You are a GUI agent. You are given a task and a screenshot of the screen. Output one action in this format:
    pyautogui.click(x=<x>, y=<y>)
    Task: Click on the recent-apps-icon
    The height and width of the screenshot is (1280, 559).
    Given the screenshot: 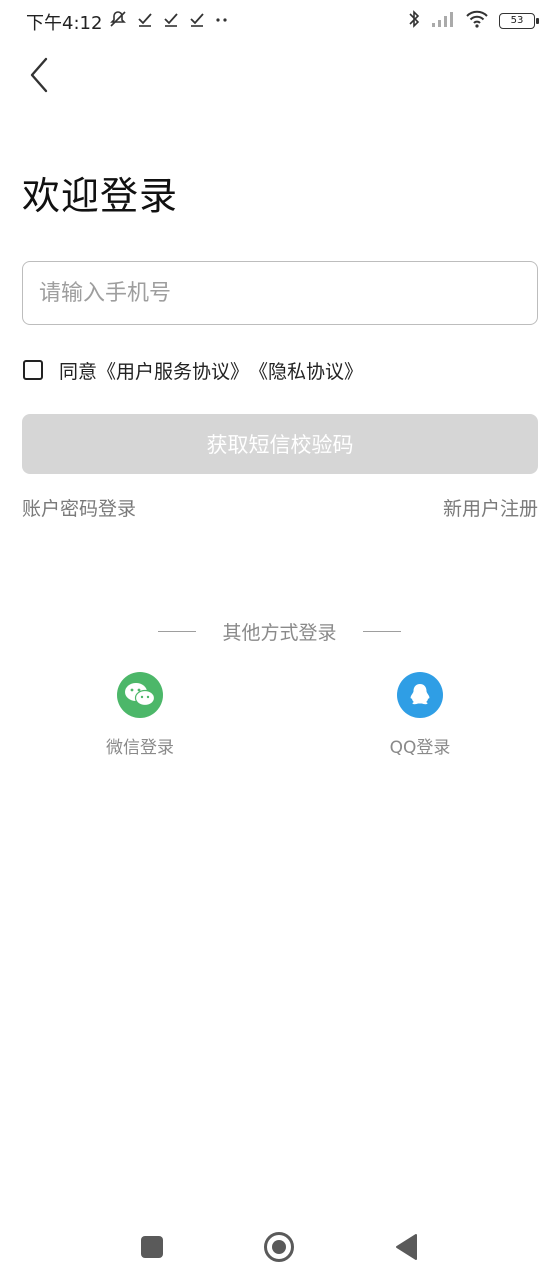 What is the action you would take?
    pyautogui.click(x=152, y=1247)
    